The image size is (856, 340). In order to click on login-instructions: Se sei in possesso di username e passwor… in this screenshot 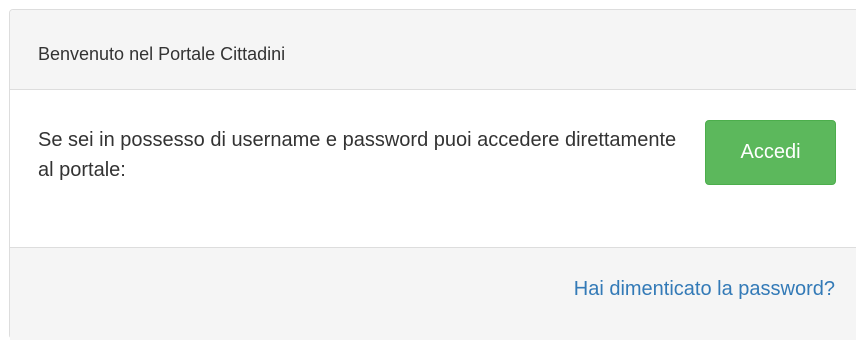, I will do `click(357, 155)`.